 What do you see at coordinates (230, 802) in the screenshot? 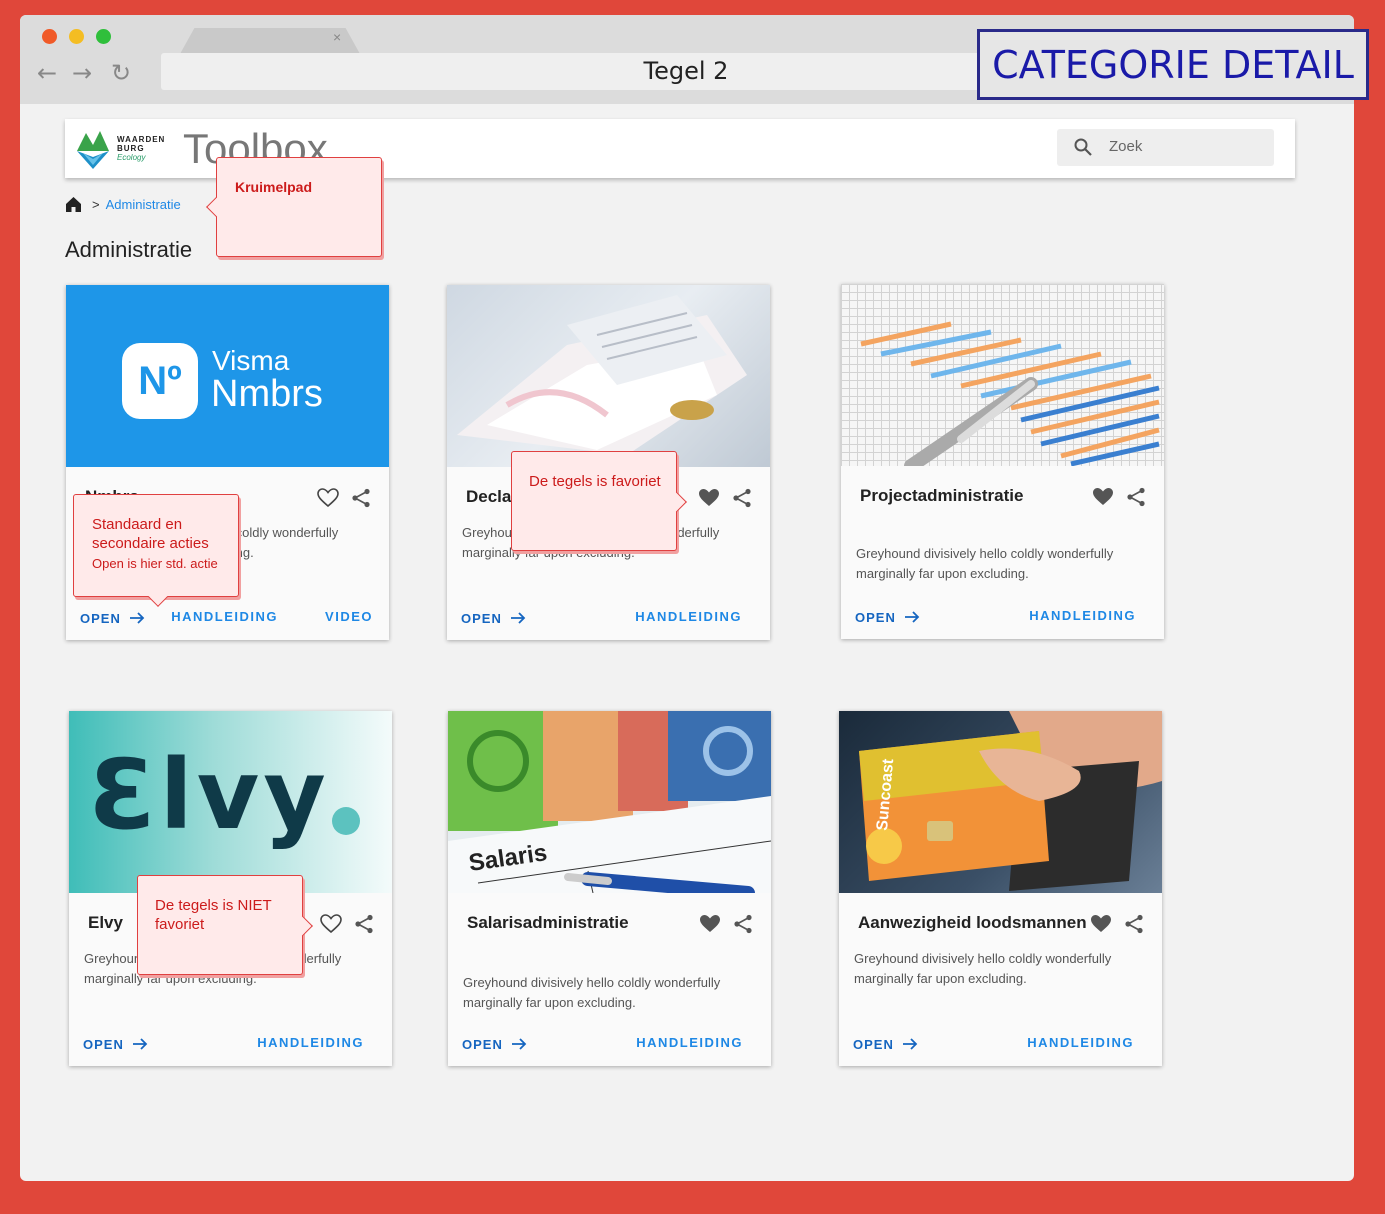
I see `elvy-logo: Ɛlvy` at bounding box center [230, 802].